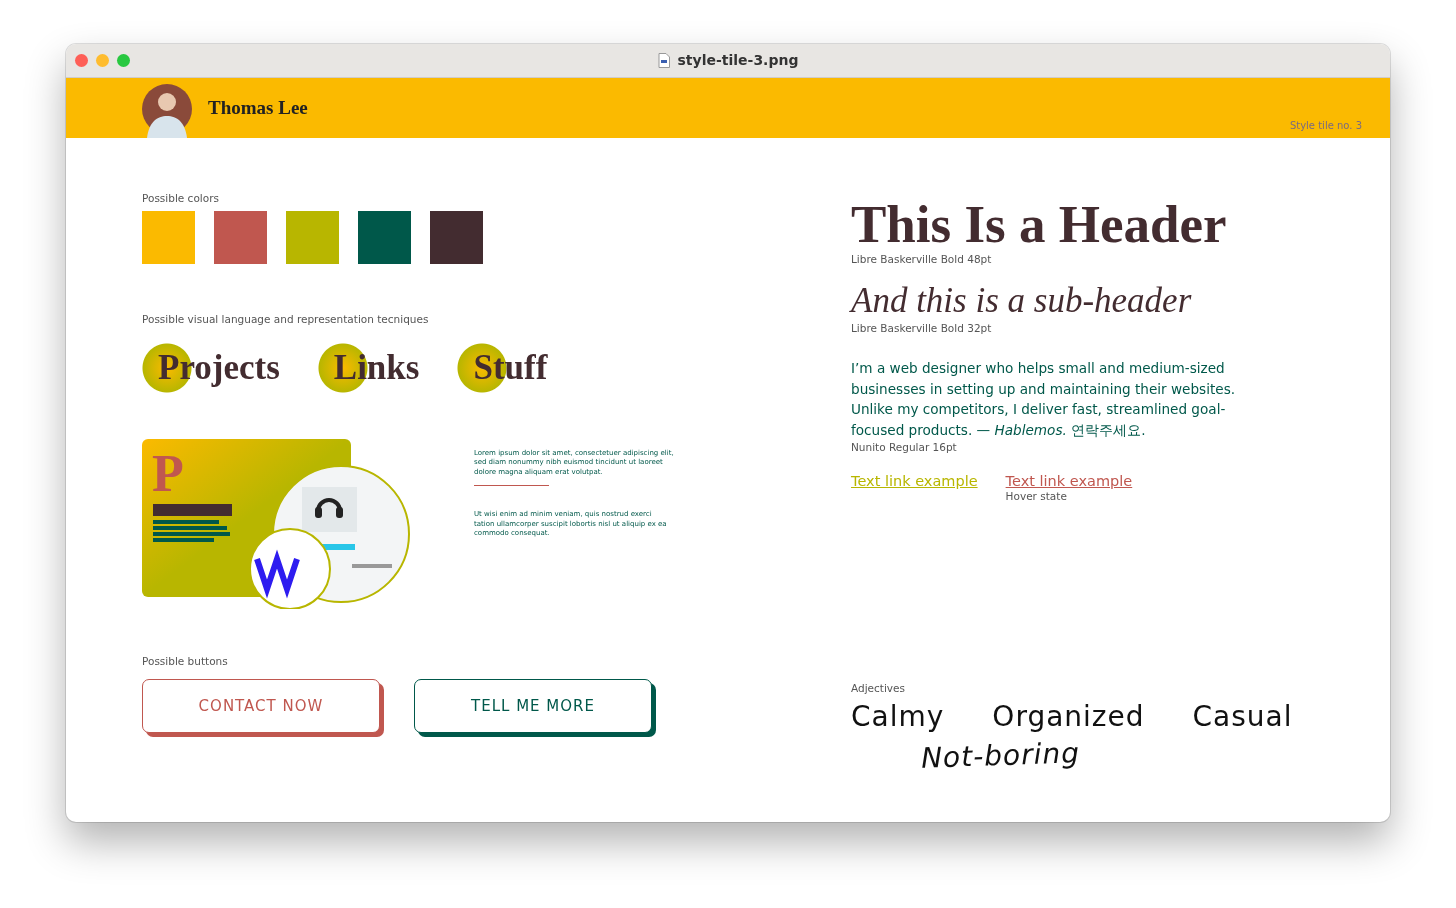  Describe the element at coordinates (1325, 125) in the screenshot. I see `style-tile-label: Style tile no. 3` at that location.